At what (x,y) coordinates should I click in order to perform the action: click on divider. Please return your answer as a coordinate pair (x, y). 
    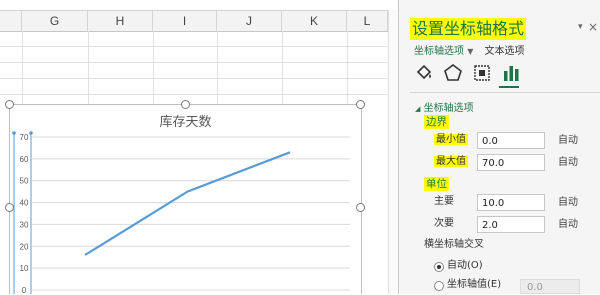
    Looking at the image, I should click on (505, 92).